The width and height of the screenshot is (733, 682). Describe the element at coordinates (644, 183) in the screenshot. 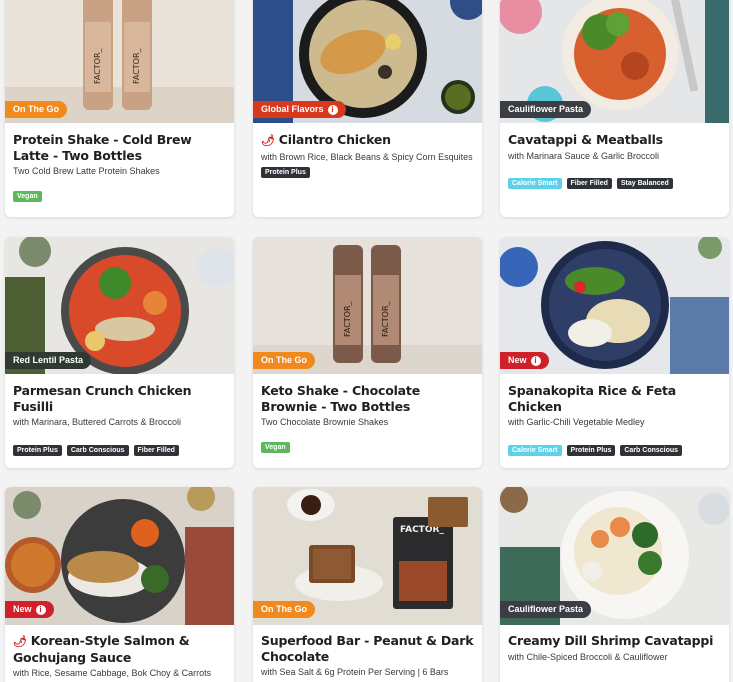

I see `diet-tag: Stay Balanced` at that location.